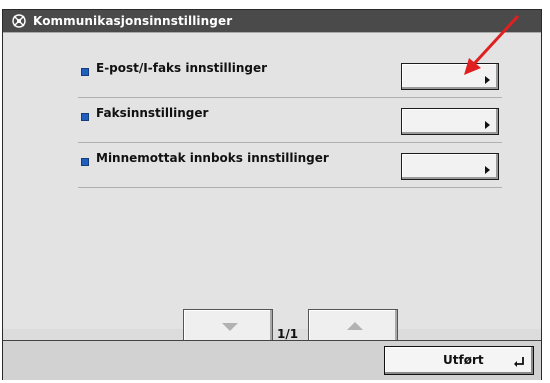 The image size is (550, 383). I want to click on triangle-up-icon, so click(355, 326).